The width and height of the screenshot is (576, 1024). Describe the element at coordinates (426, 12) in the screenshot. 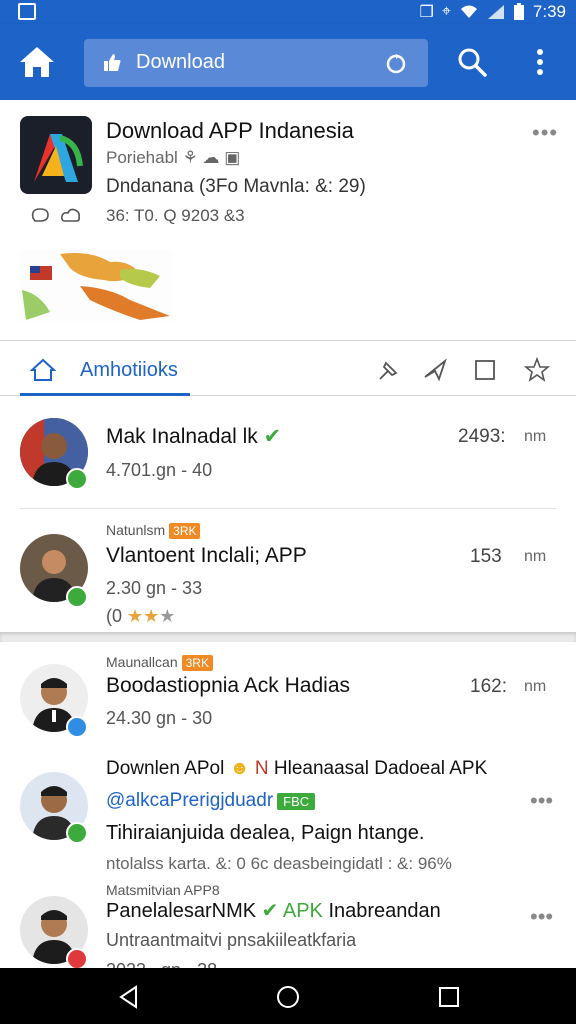

I see `nfc-icon: ❒` at that location.